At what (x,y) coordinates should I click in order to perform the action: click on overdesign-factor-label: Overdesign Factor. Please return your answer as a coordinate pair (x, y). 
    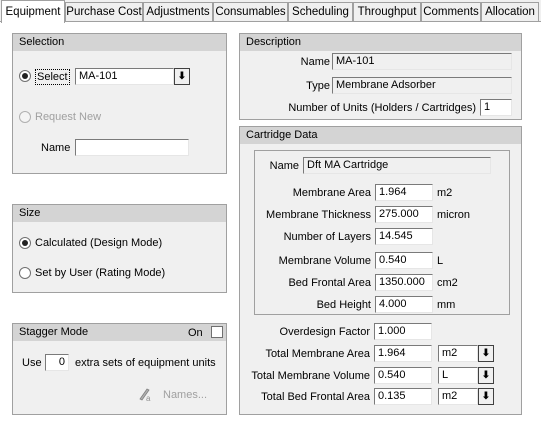
    Looking at the image, I should click on (324, 332).